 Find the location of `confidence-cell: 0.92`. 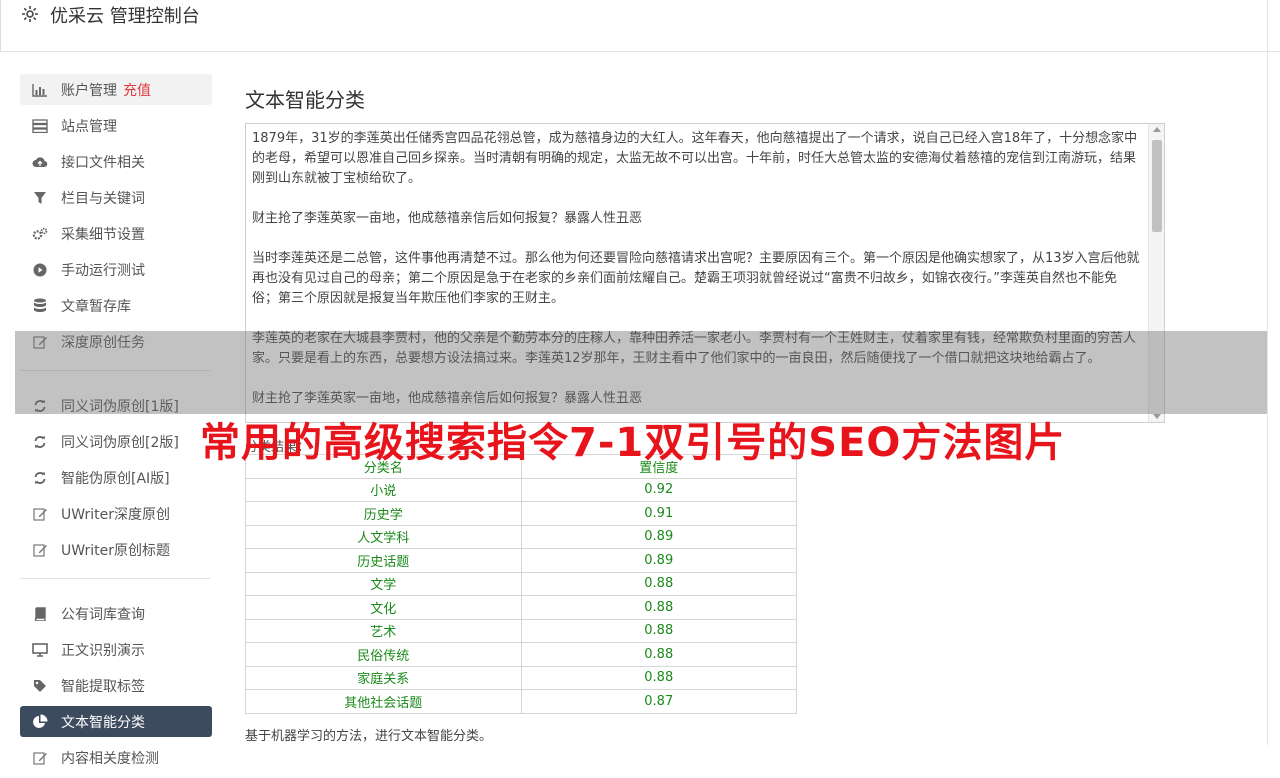

confidence-cell: 0.92 is located at coordinates (658, 489).